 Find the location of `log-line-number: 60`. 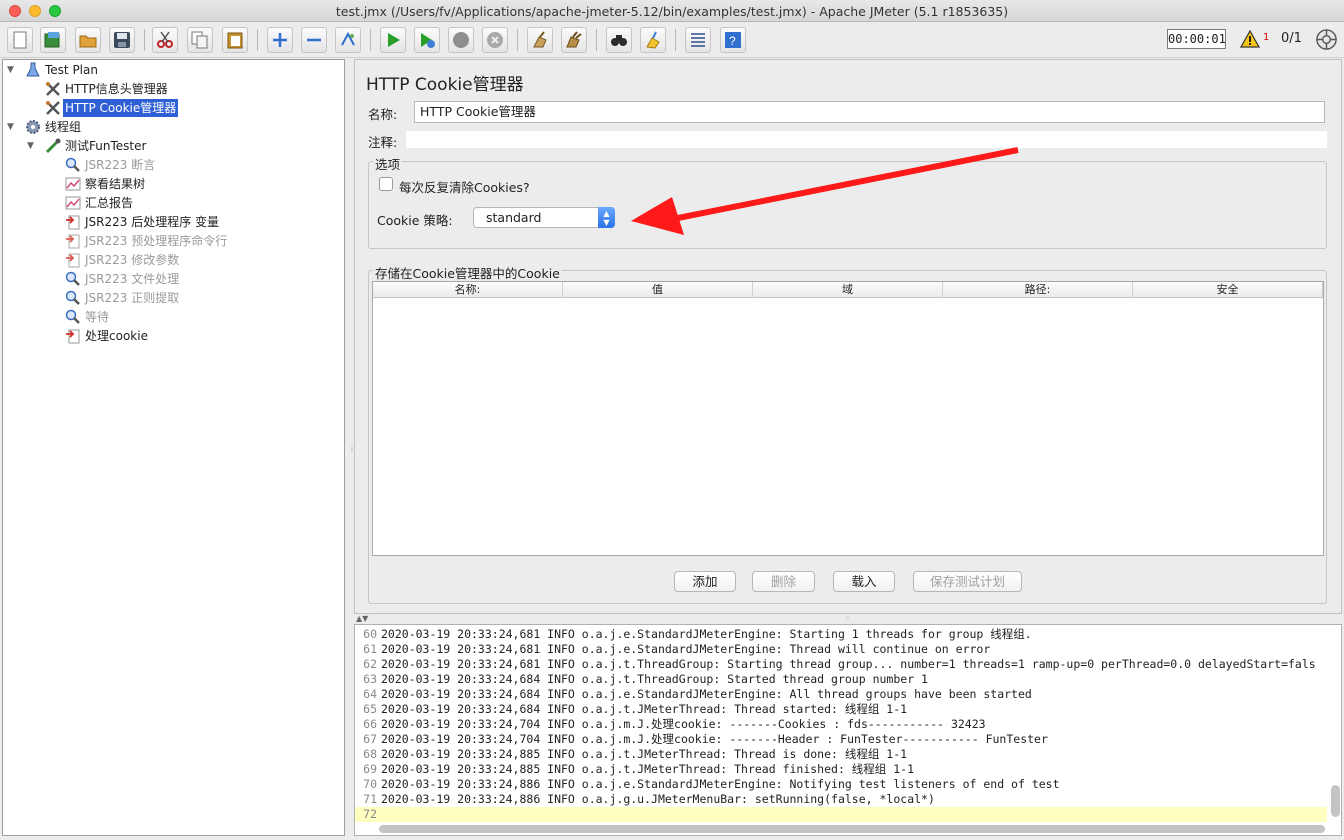

log-line-number: 60 is located at coordinates (370, 634).